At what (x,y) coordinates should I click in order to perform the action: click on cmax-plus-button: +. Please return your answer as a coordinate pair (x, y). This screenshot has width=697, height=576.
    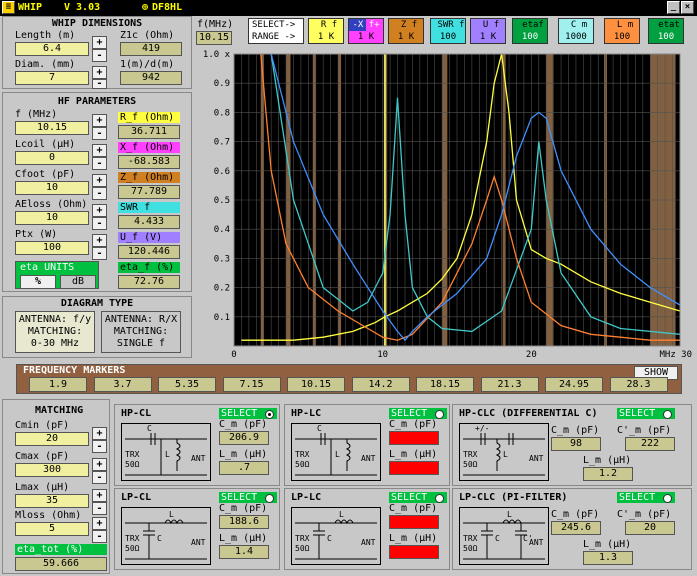
    Looking at the image, I should click on (99, 464).